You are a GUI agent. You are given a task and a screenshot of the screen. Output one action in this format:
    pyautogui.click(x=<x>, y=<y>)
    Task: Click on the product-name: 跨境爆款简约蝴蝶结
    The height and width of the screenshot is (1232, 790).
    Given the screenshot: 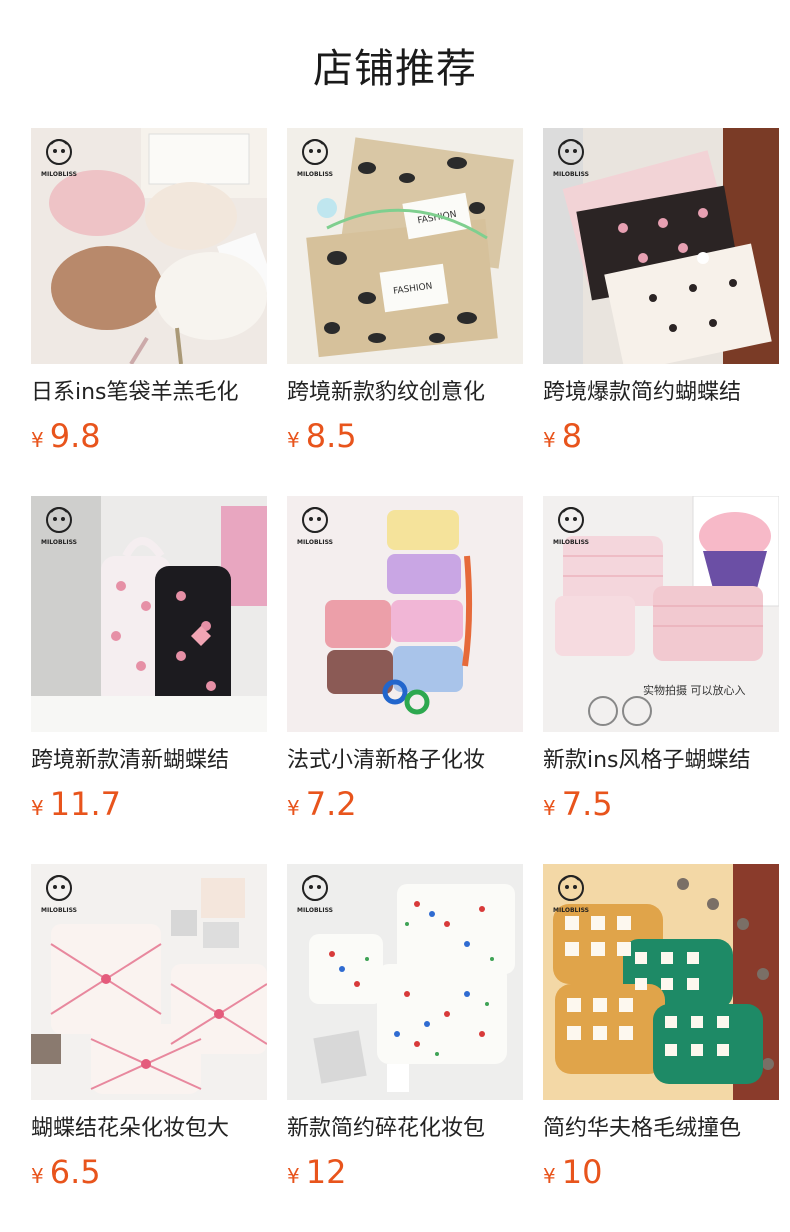 What is the action you would take?
    pyautogui.click(x=661, y=393)
    